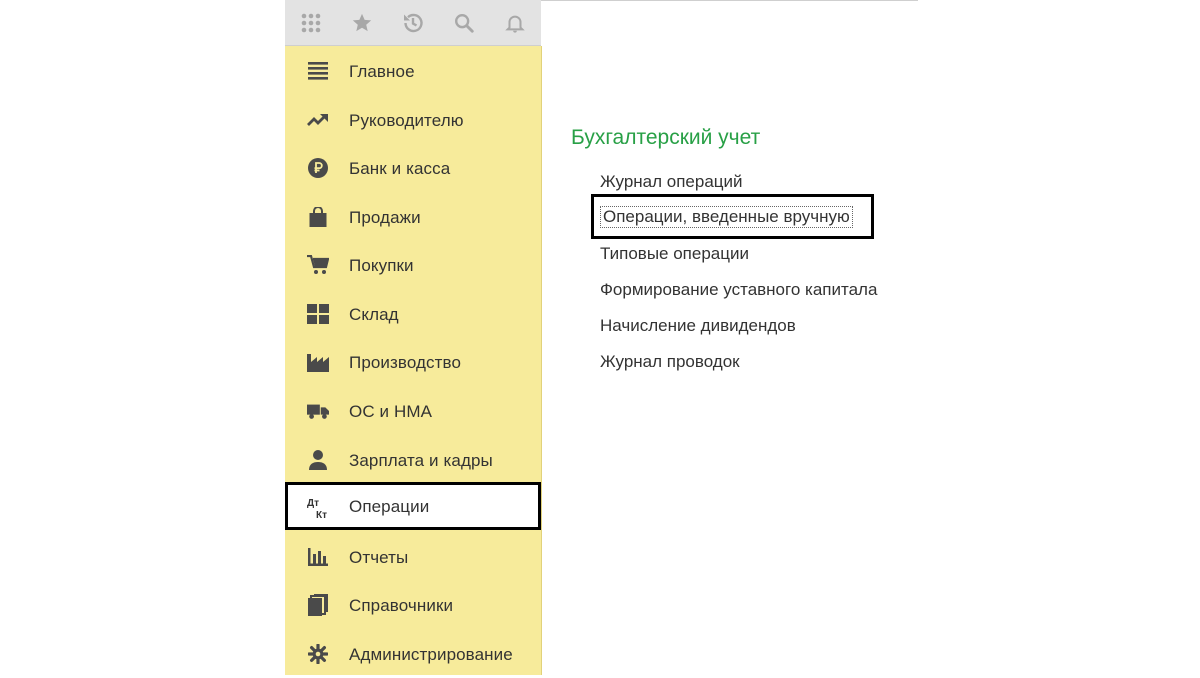 The width and height of the screenshot is (1200, 678). Describe the element at coordinates (318, 411) in the screenshot. I see `truck-icon` at that location.